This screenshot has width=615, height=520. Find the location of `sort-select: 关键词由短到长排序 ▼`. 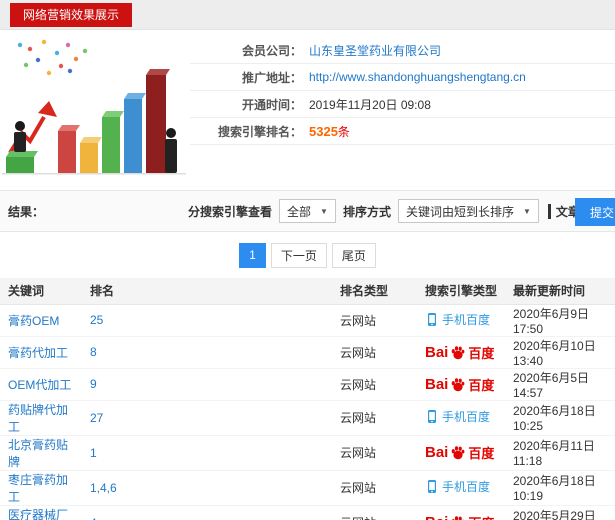

sort-select: 关键词由短到长排序 ▼ is located at coordinates (468, 211).